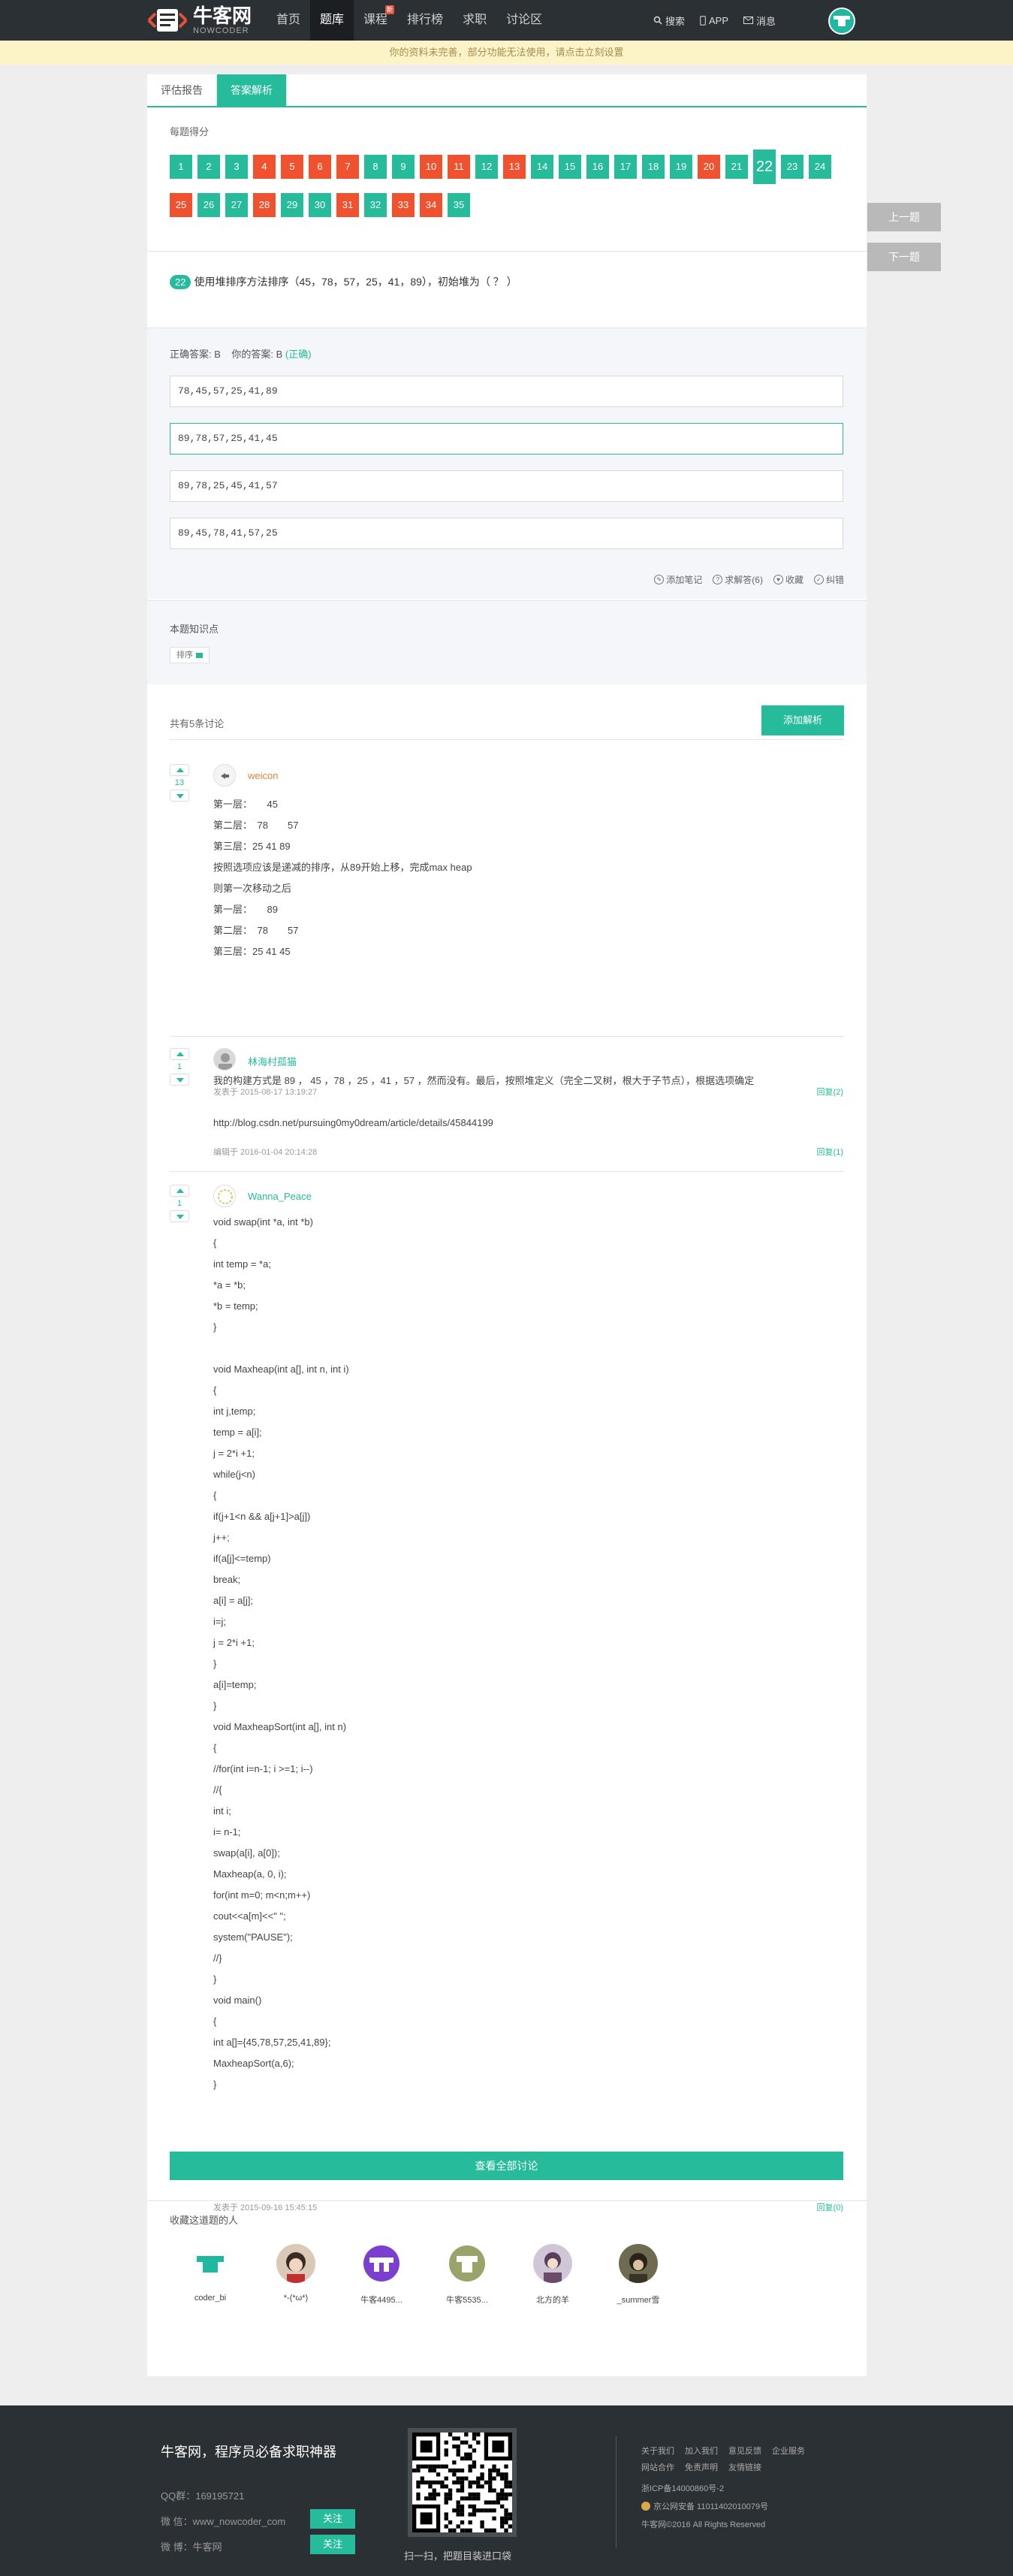  I want to click on tab-report: 评估报告, so click(182, 90).